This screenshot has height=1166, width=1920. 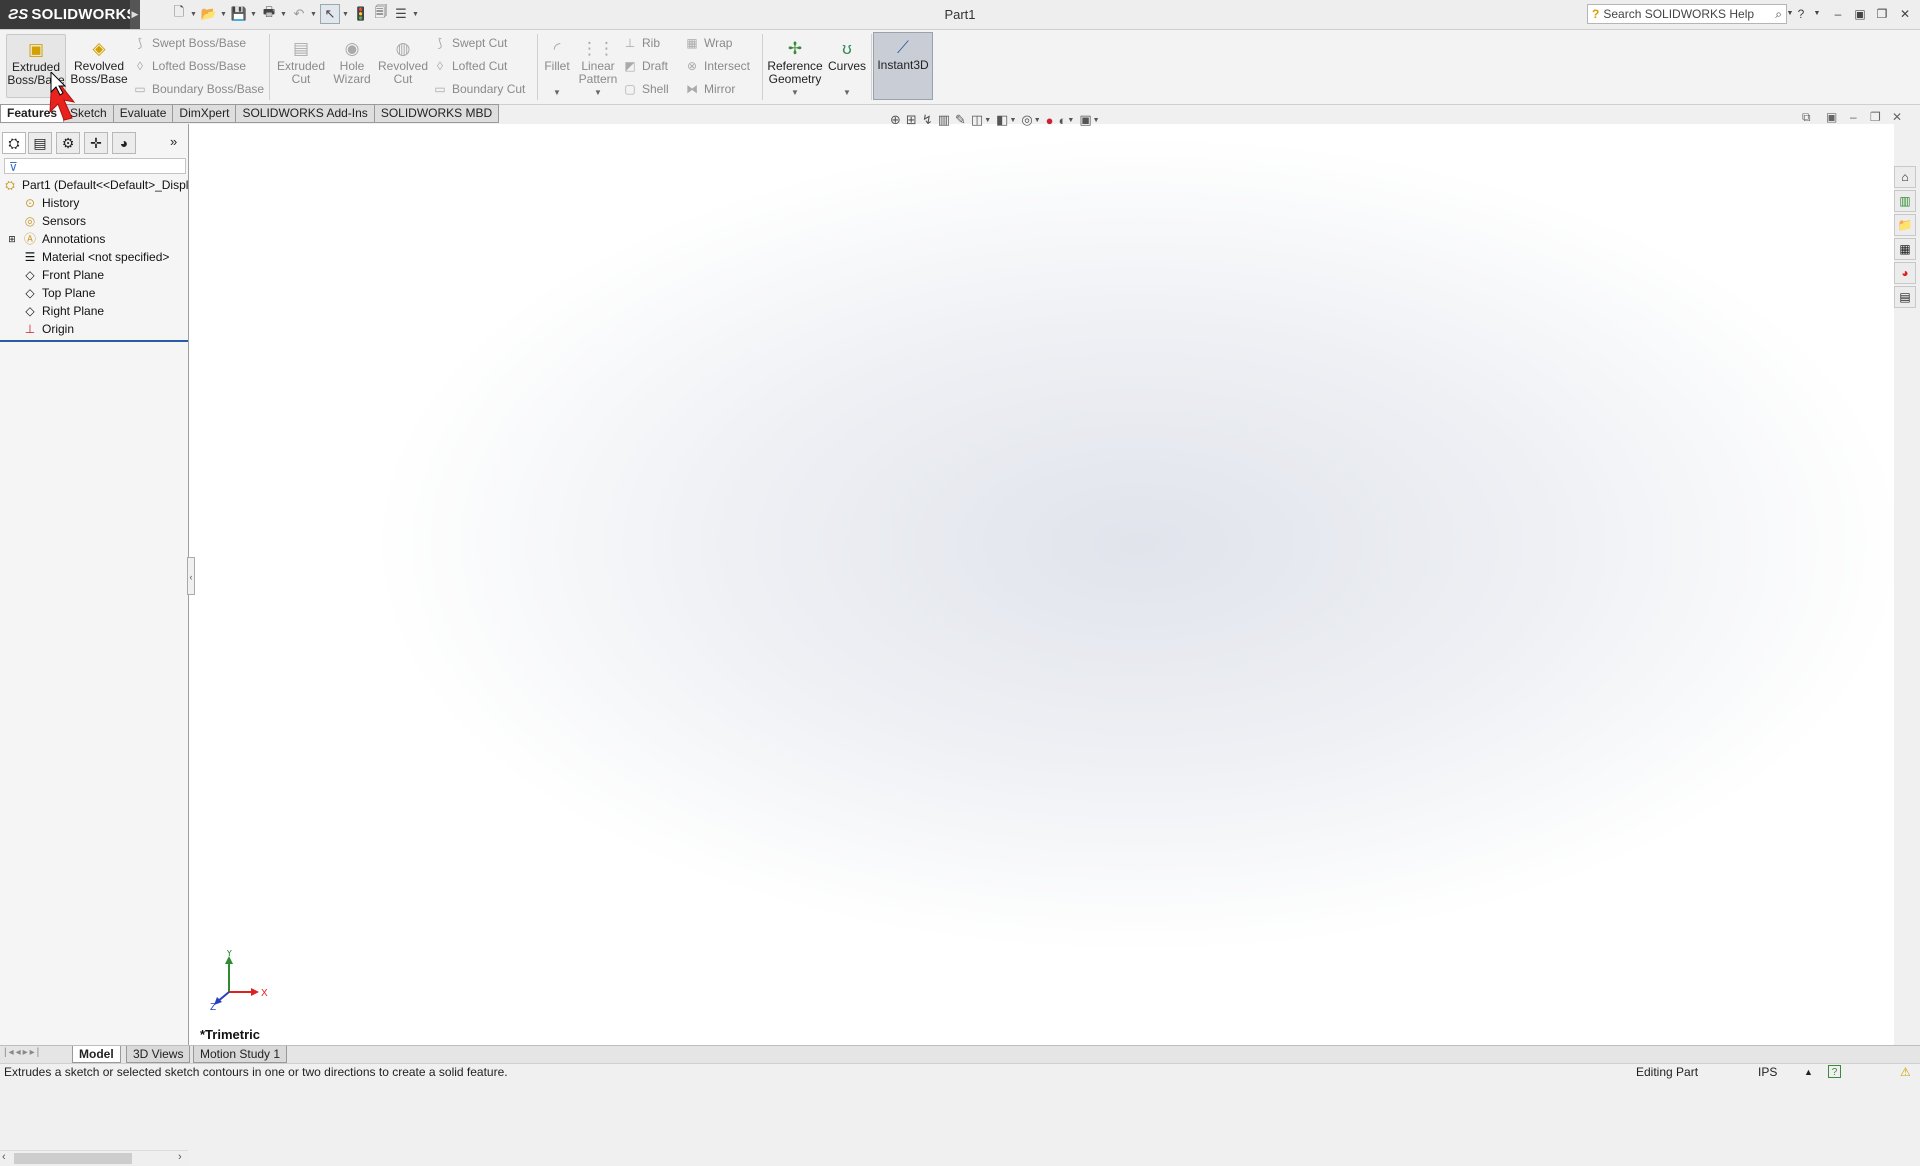 What do you see at coordinates (198, 89) in the screenshot?
I see `boundary-boss-base-button: ▭ Boundary Boss/Base` at bounding box center [198, 89].